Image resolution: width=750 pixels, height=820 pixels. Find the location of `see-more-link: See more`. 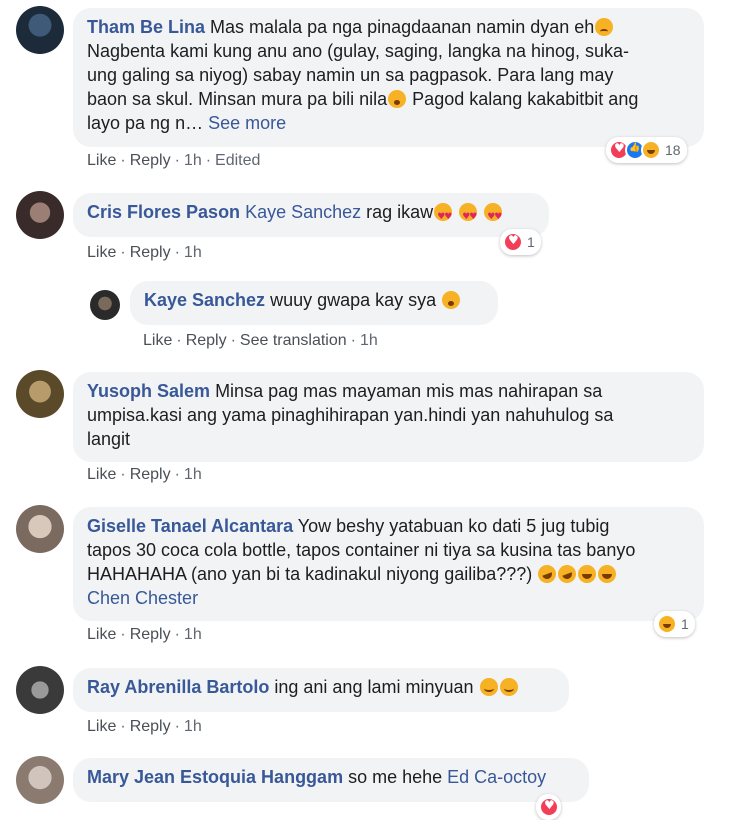

see-more-link: See more is located at coordinates (247, 123).